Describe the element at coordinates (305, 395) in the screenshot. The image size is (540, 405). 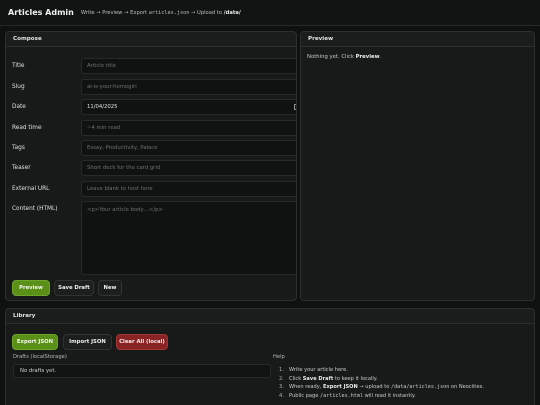
I see `help-text: Public page` at that location.